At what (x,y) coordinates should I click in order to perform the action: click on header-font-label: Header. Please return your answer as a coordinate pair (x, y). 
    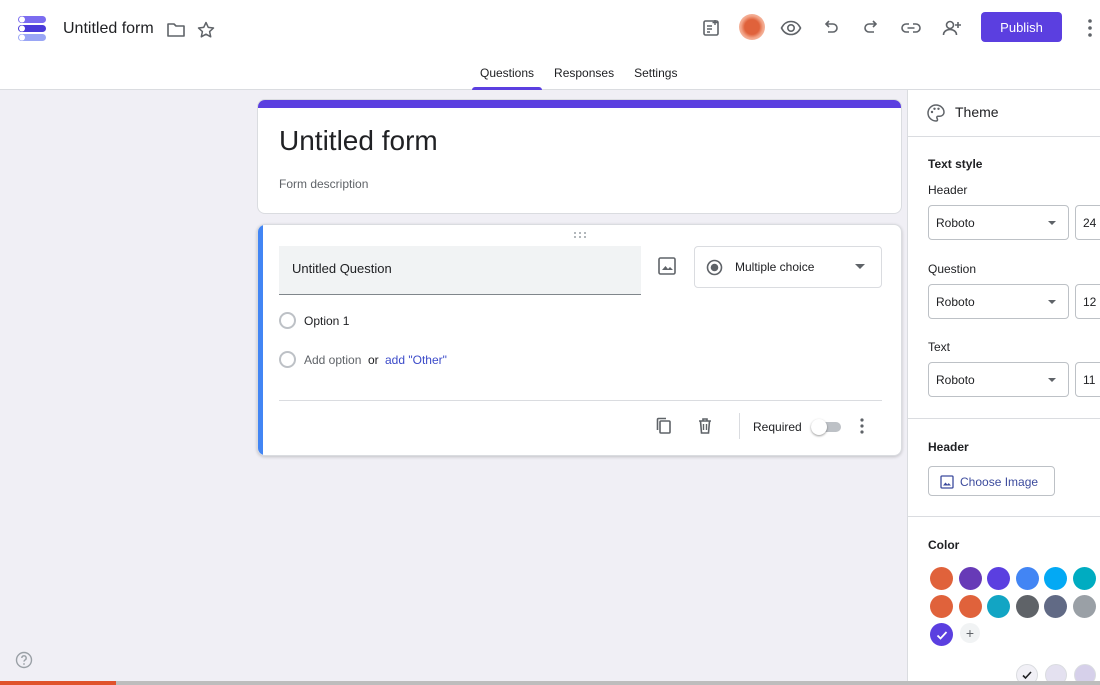
    Looking at the image, I should click on (948, 190).